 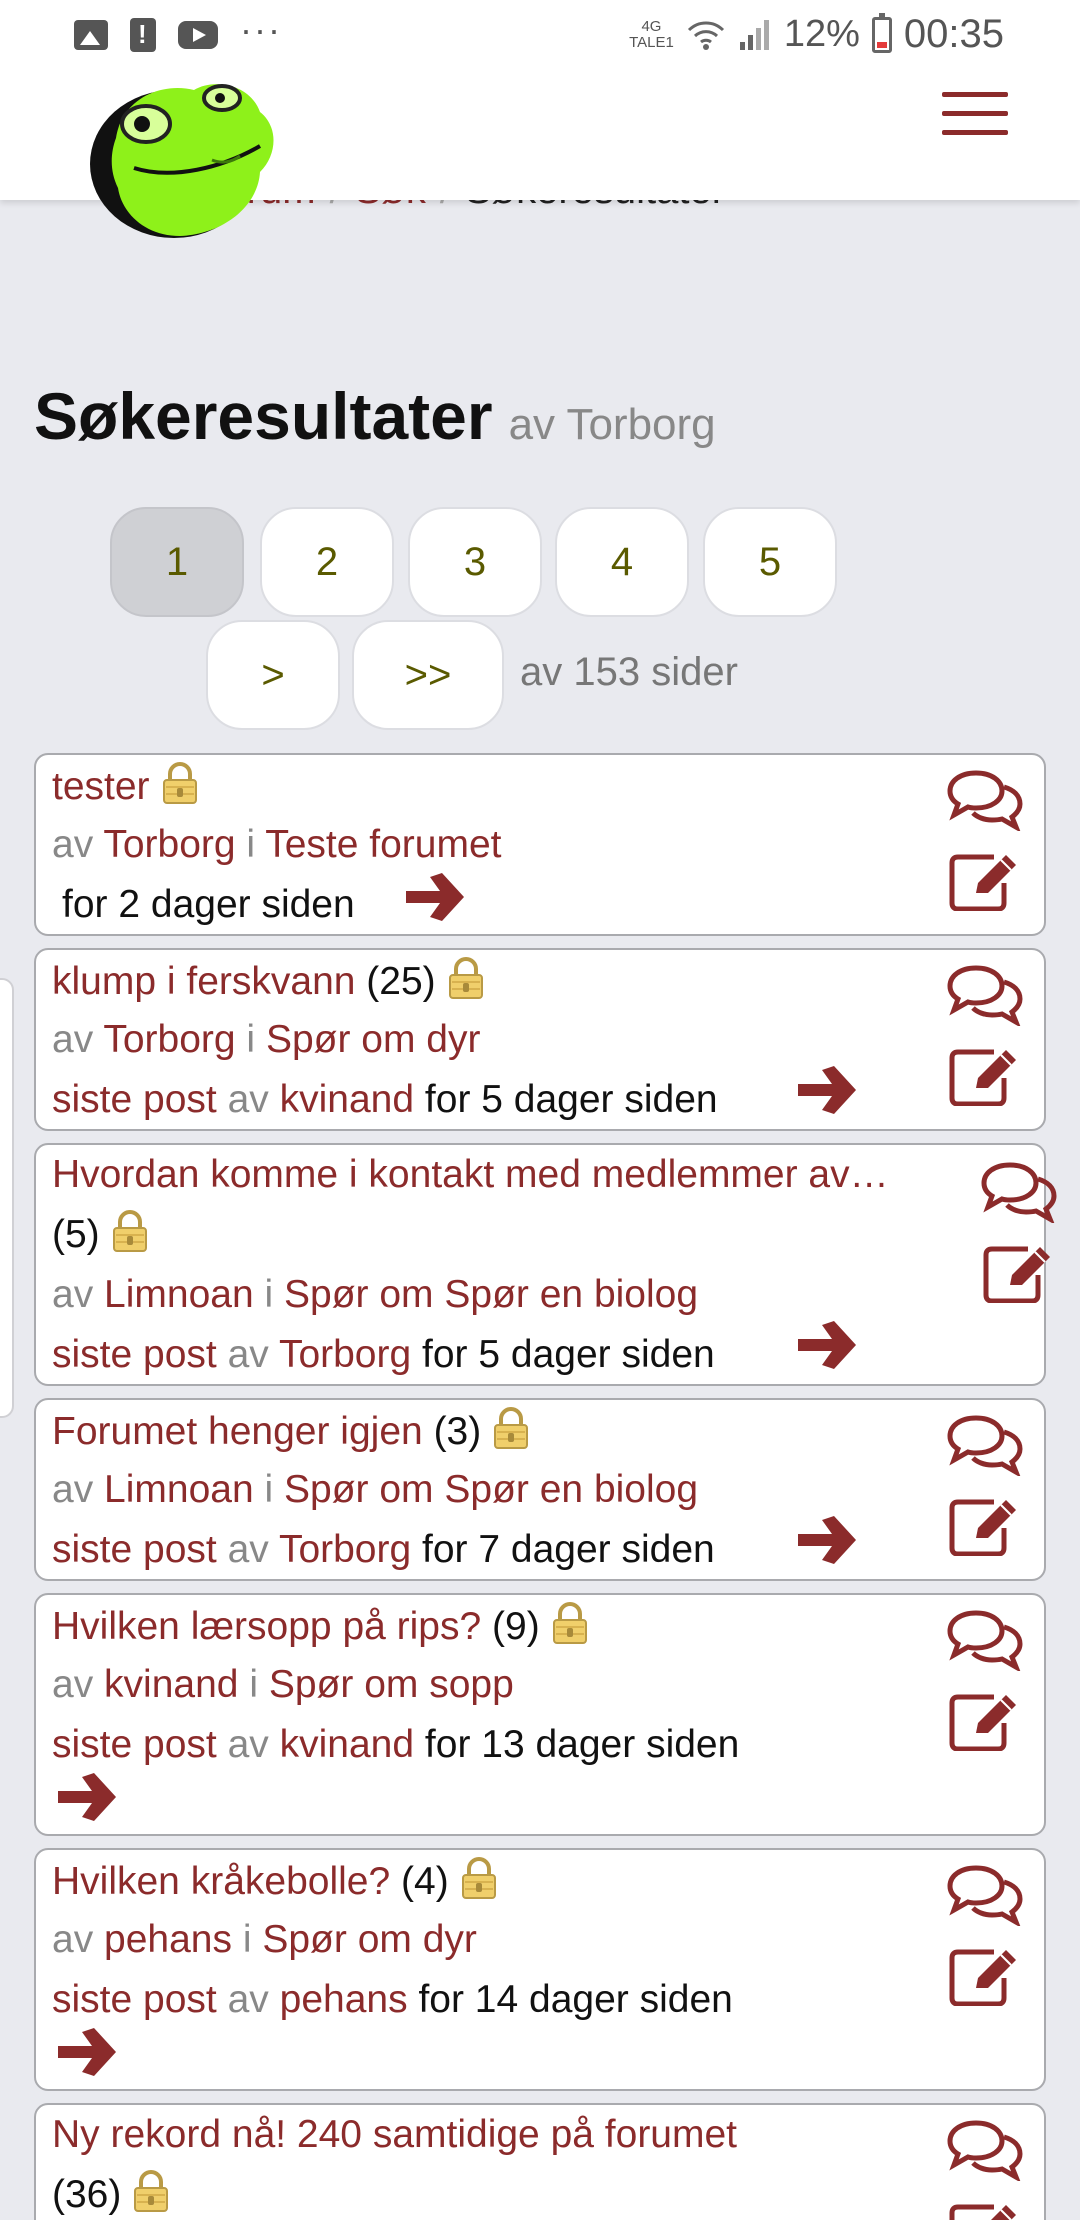 I want to click on topic-meta: av pehans i Spør om dyr, so click(x=264, y=1940).